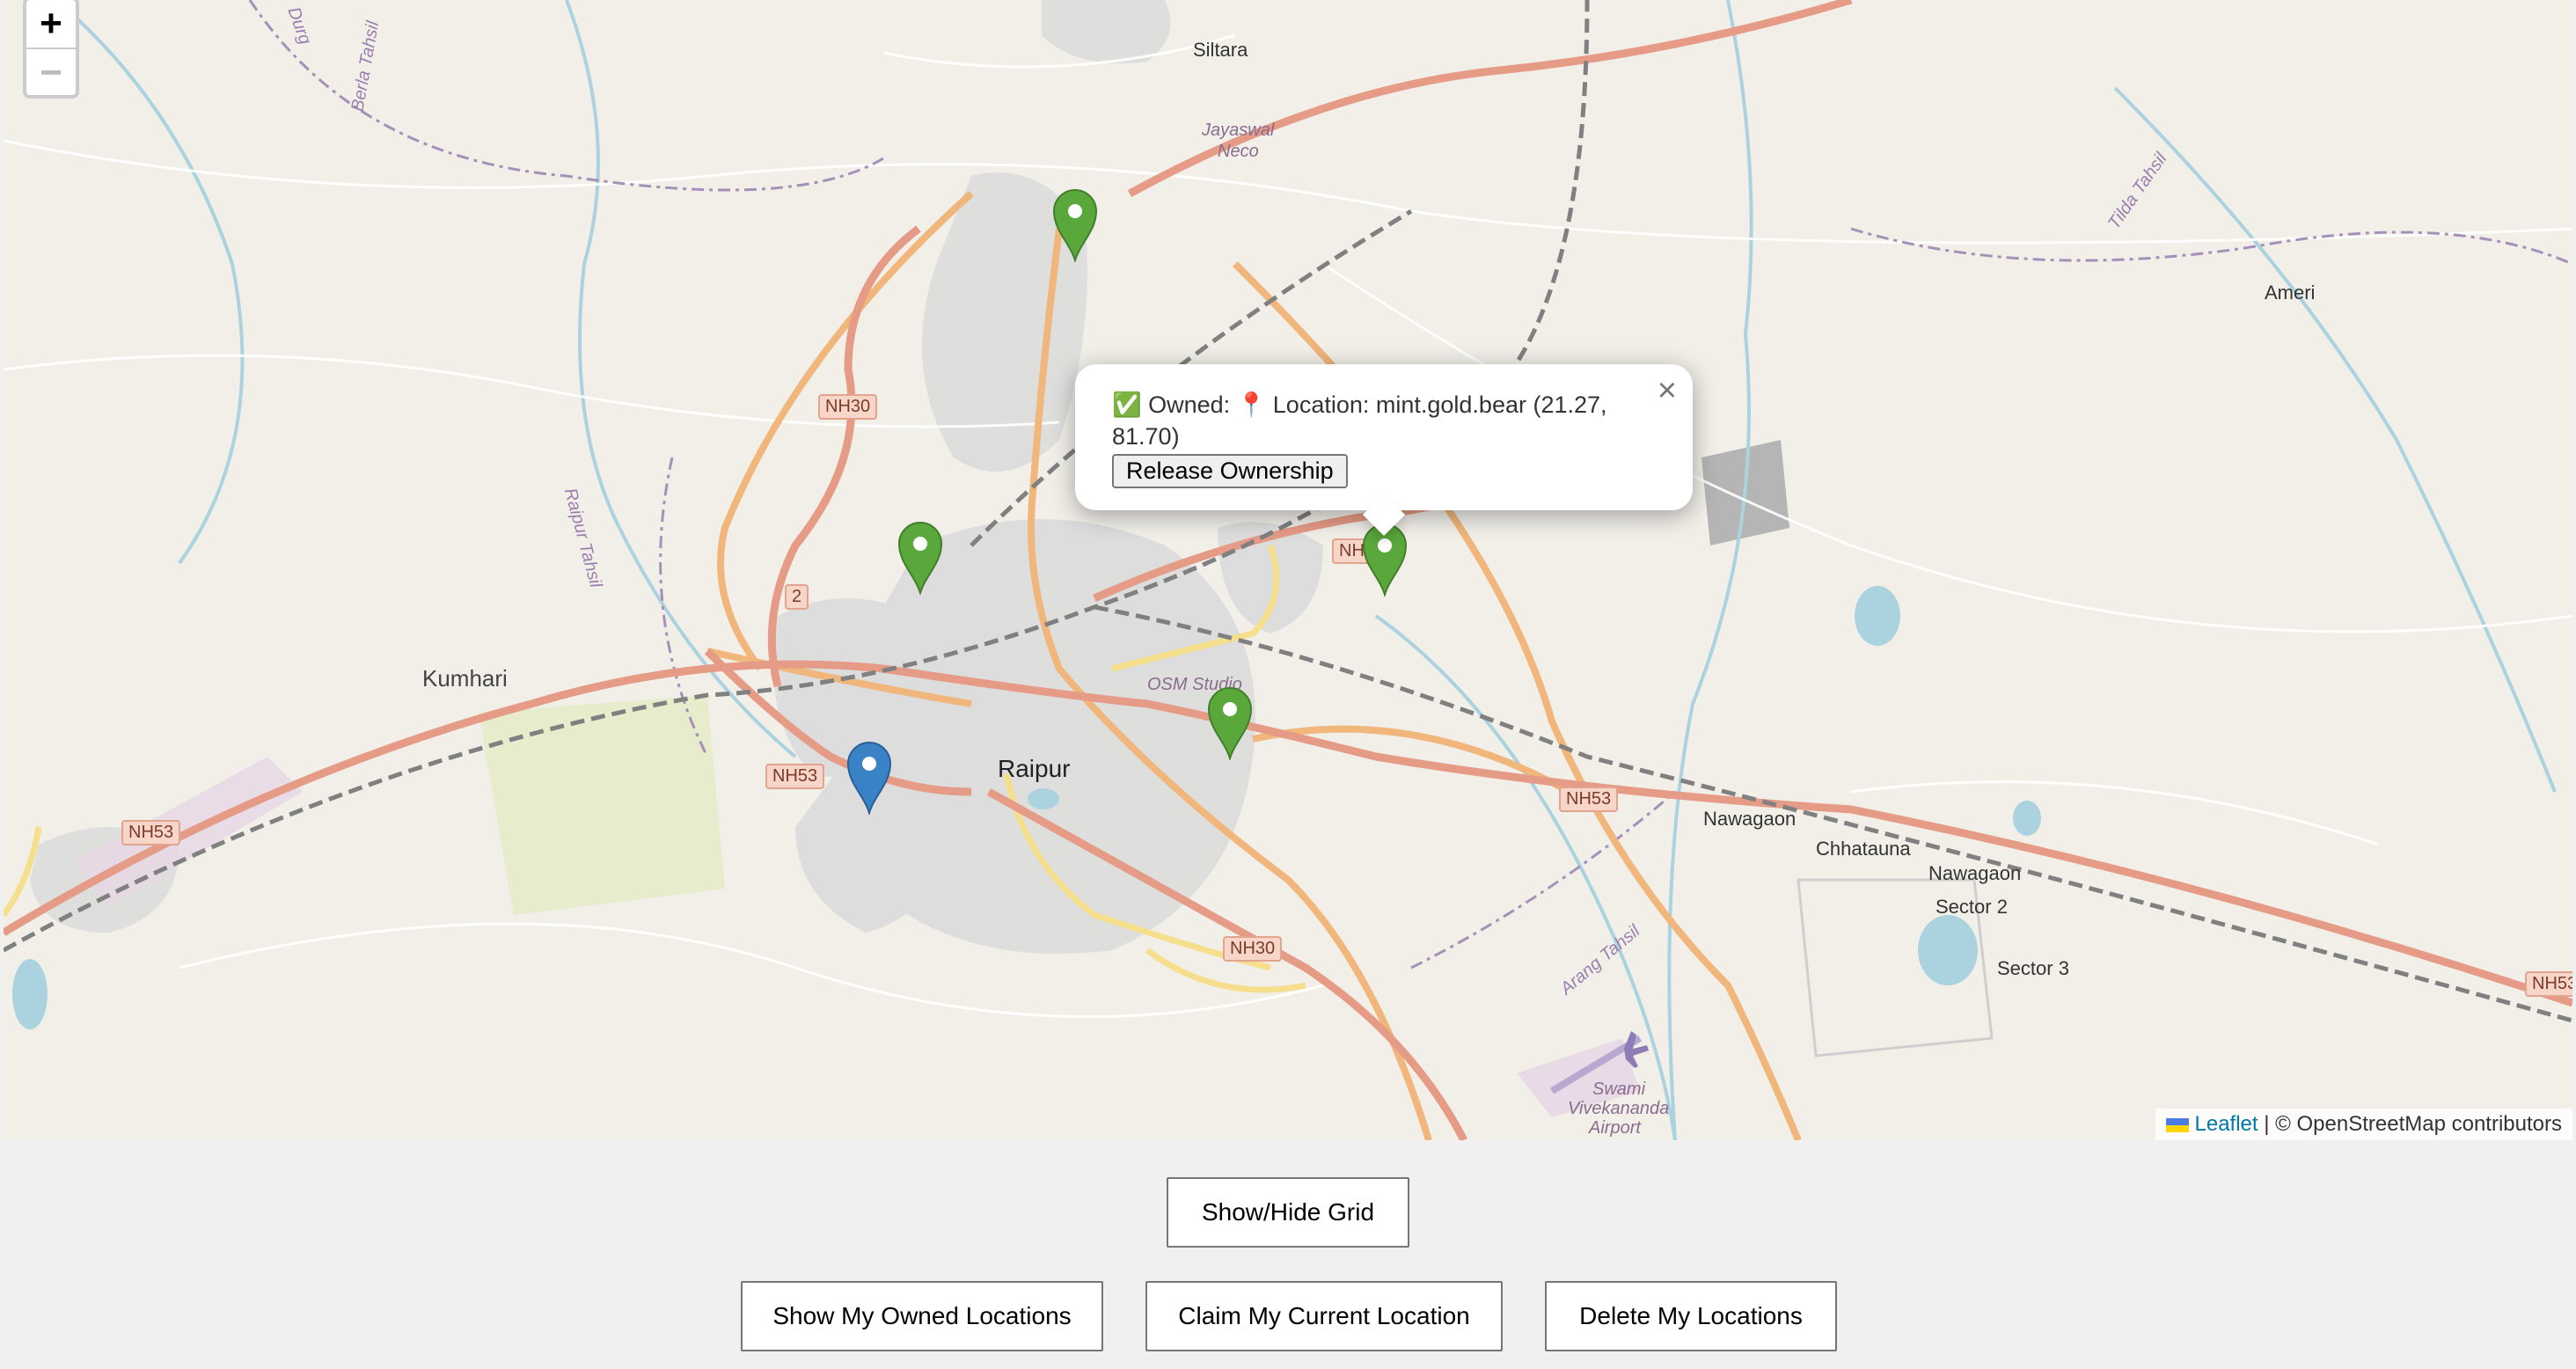 This screenshot has height=1369, width=2576. Describe the element at coordinates (848, 407) in the screenshot. I see `shield-nh30-a: NH30` at that location.